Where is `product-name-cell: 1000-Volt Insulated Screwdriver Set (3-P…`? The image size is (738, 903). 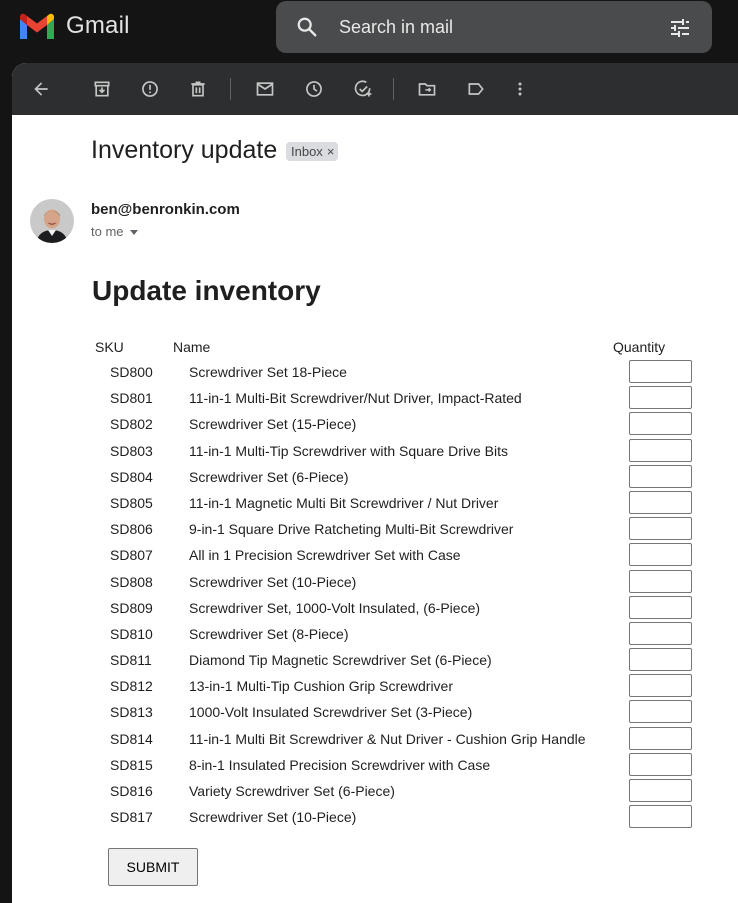 product-name-cell: 1000-Volt Insulated Screwdriver Set (3-P… is located at coordinates (331, 712).